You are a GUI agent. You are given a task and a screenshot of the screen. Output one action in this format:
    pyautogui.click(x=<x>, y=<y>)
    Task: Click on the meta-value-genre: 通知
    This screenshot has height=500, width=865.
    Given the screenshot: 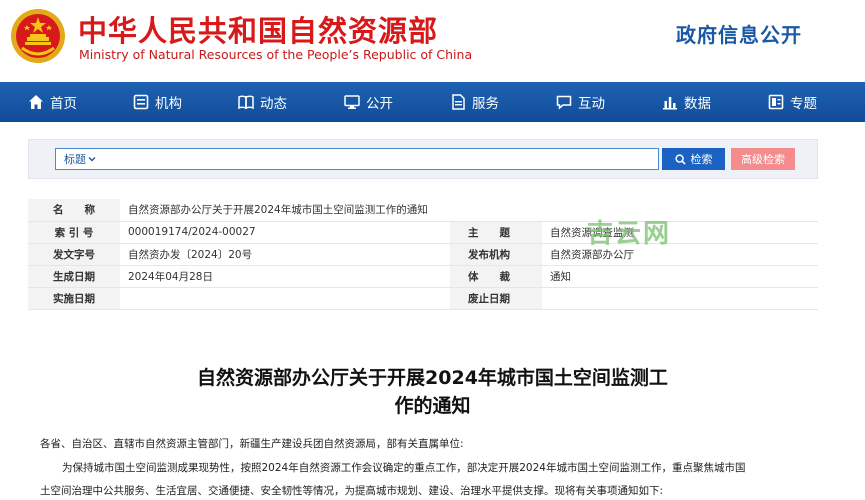 What is the action you would take?
    pyautogui.click(x=680, y=276)
    